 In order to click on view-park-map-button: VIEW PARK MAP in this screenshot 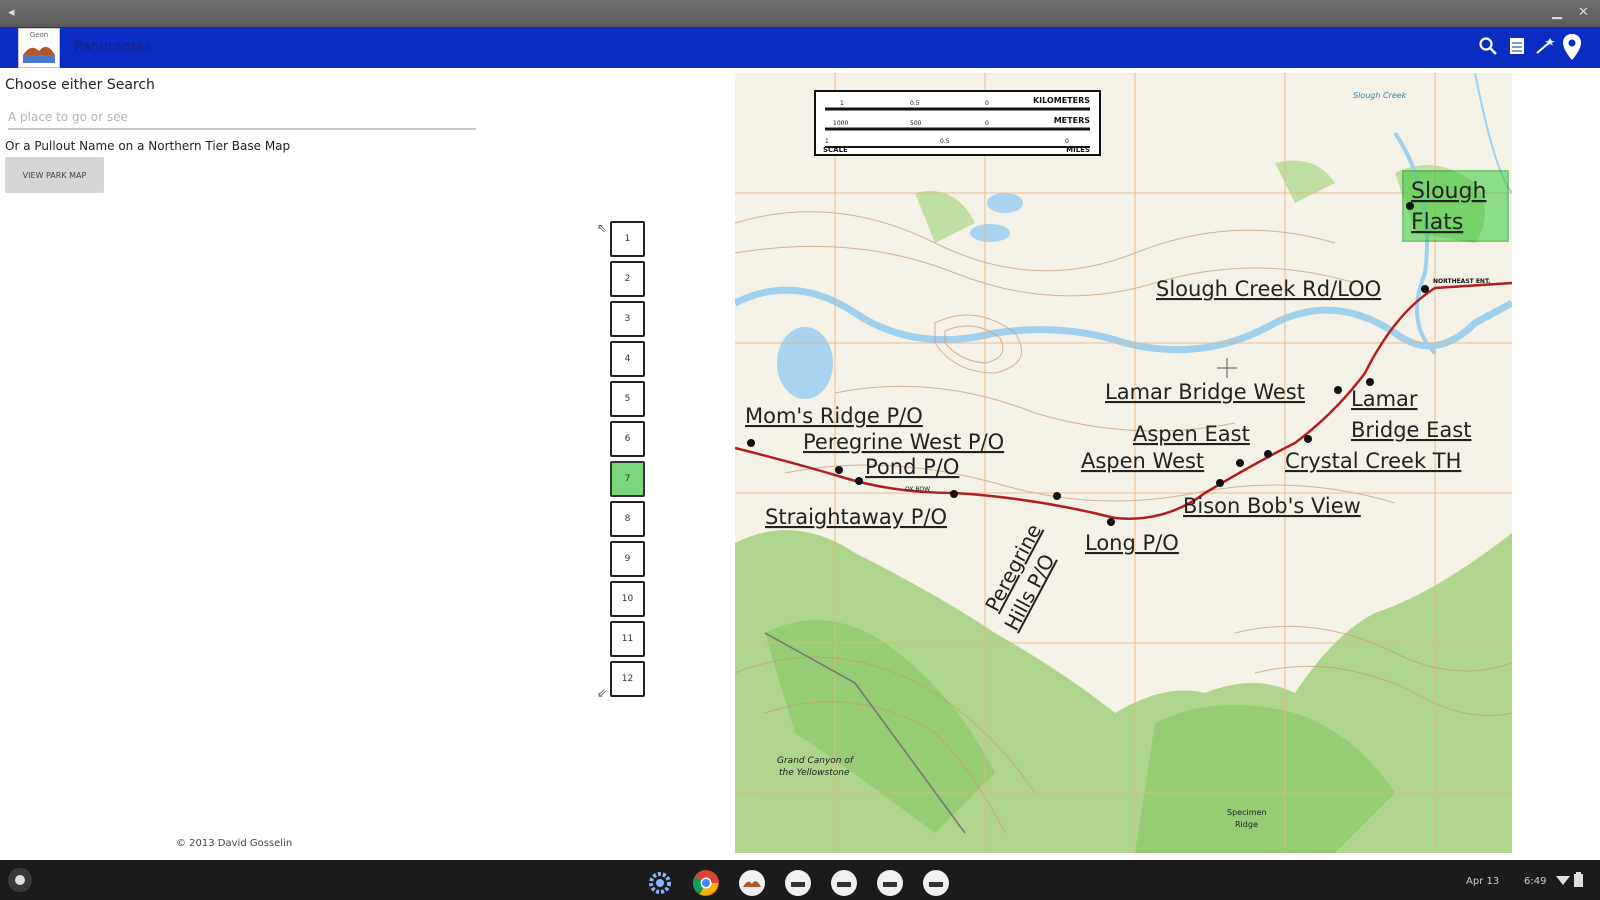, I will do `click(54, 175)`.